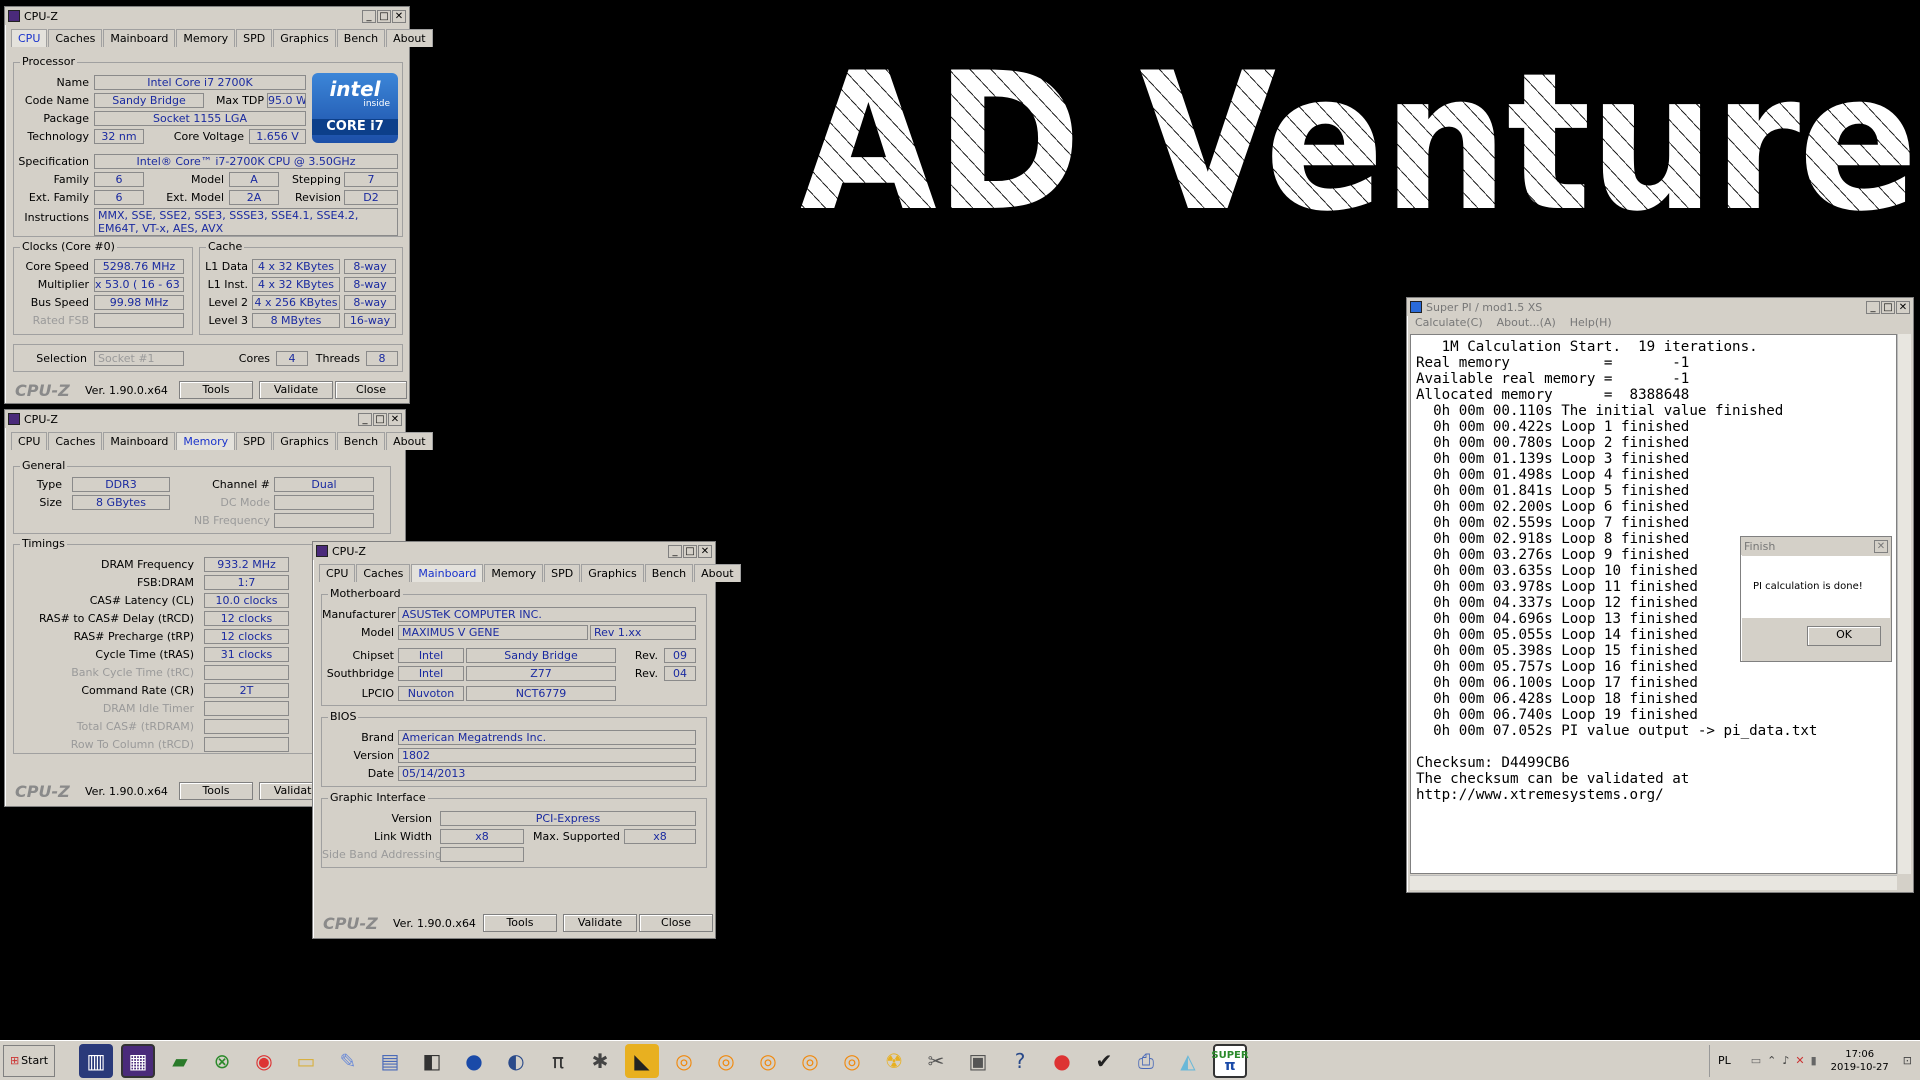 The width and height of the screenshot is (1920, 1080). I want to click on hwinfo-icon-1: ◎, so click(684, 1061).